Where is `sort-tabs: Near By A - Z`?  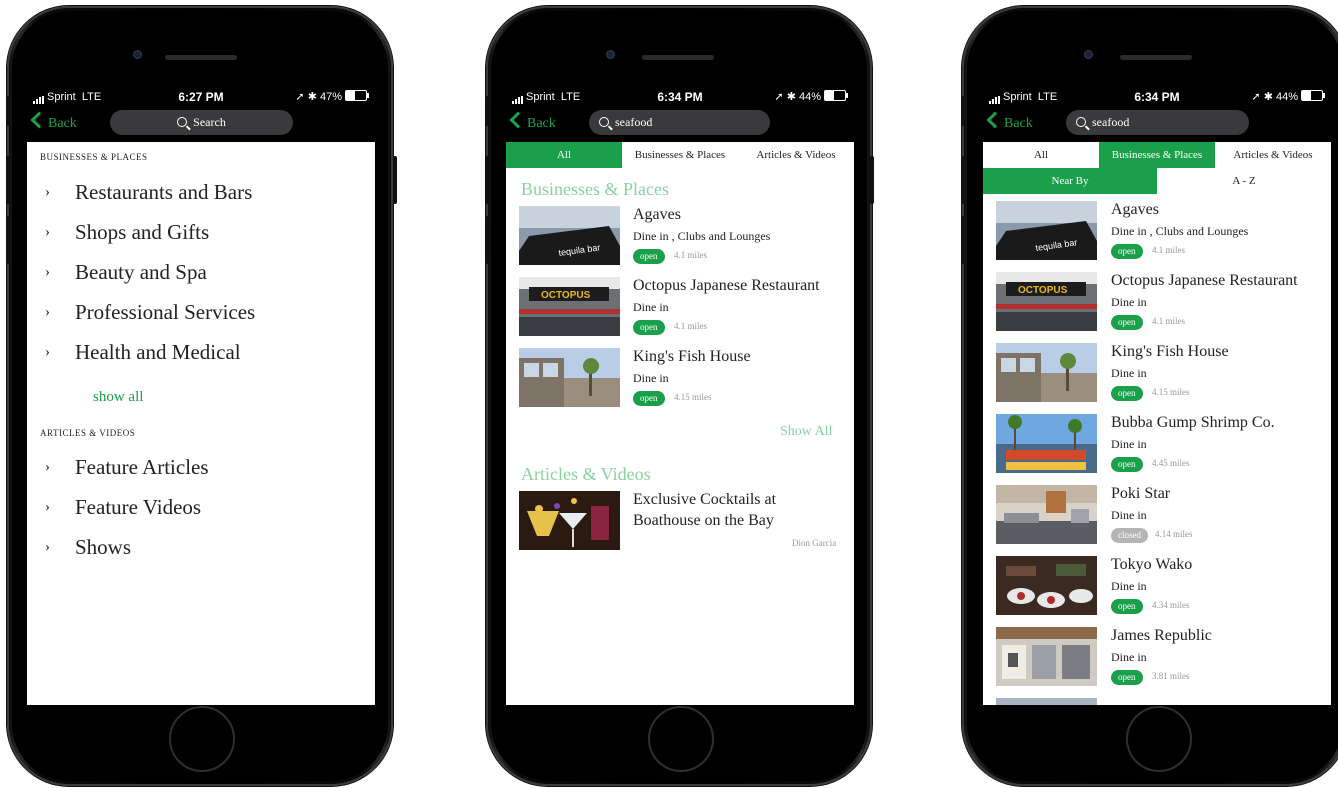
sort-tabs: Near By A - Z is located at coordinates (1157, 181).